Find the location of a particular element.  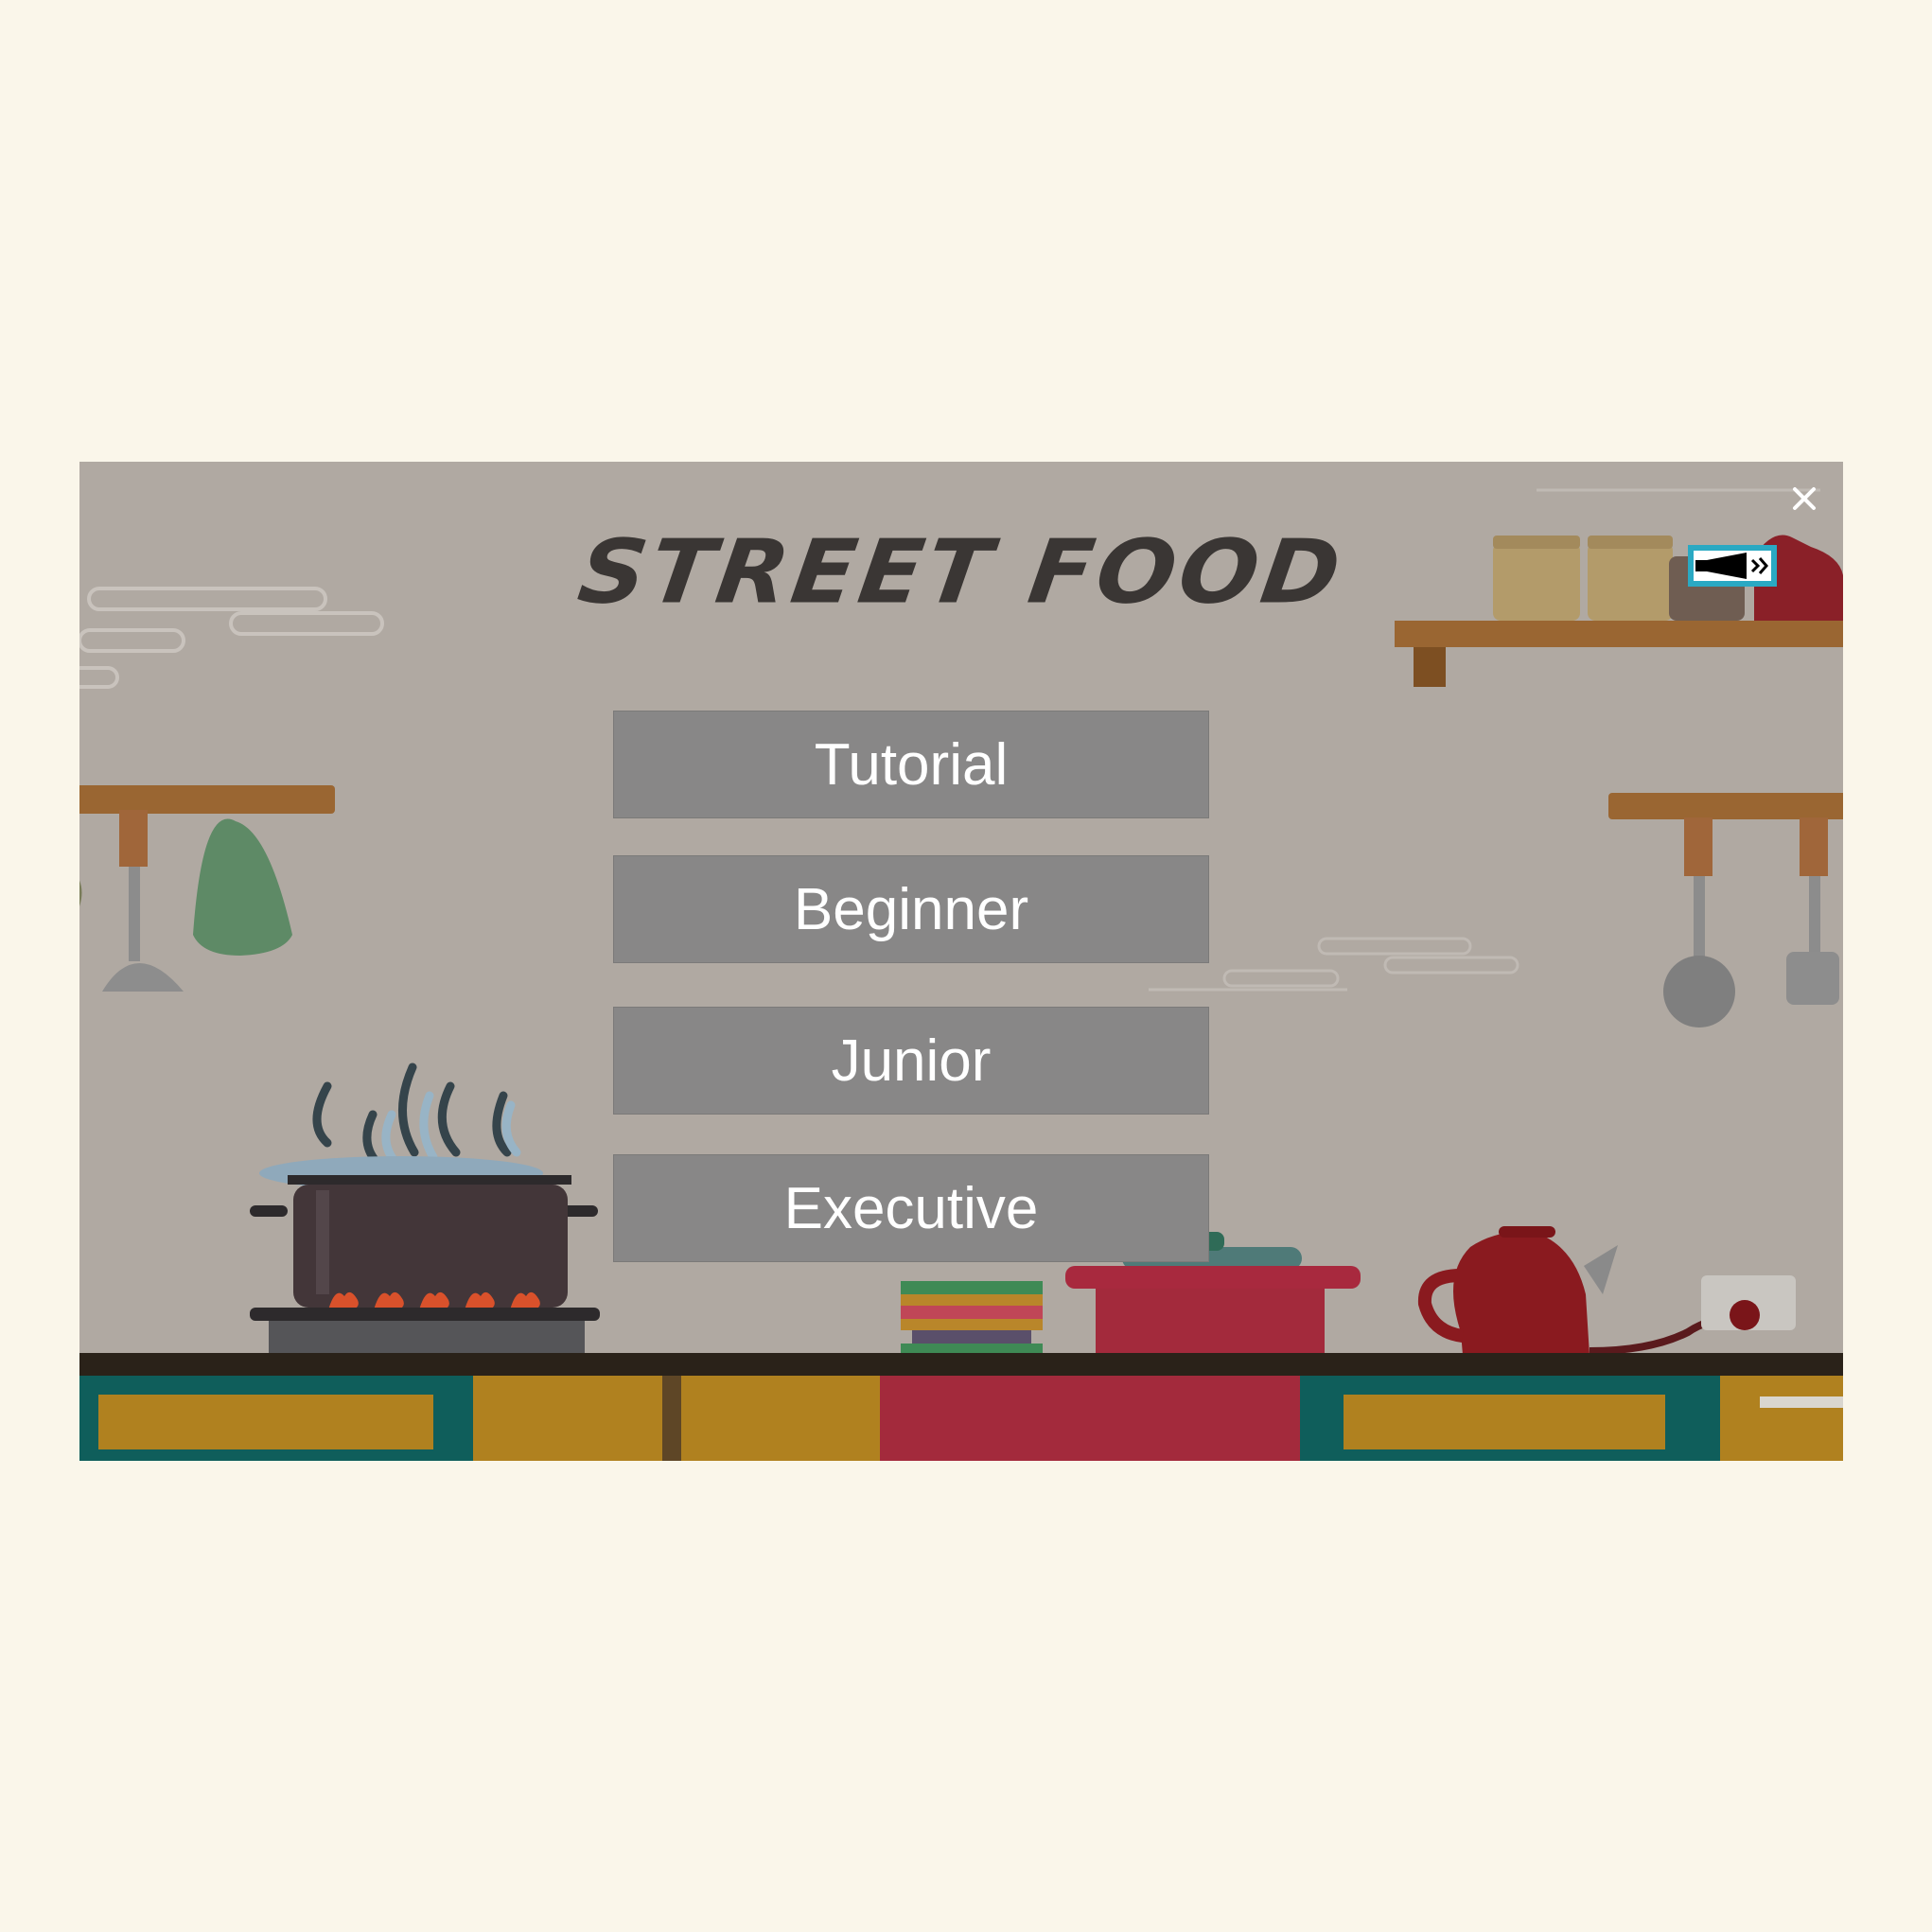

junior-button: Junior is located at coordinates (911, 1061).